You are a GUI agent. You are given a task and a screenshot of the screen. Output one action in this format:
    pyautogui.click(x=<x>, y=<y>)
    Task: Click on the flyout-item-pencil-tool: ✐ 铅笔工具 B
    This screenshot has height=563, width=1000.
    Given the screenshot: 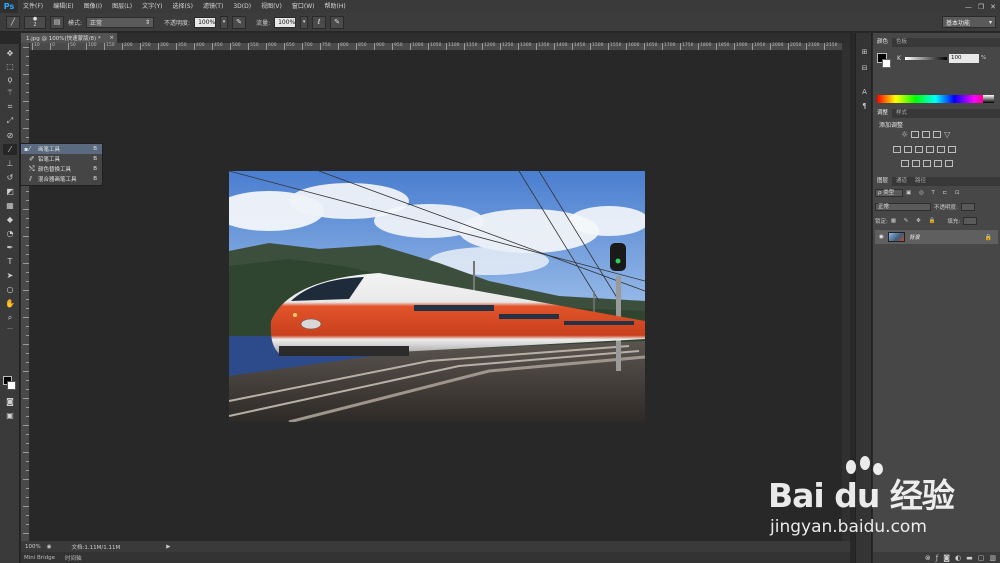 What is the action you would take?
    pyautogui.click(x=61, y=159)
    